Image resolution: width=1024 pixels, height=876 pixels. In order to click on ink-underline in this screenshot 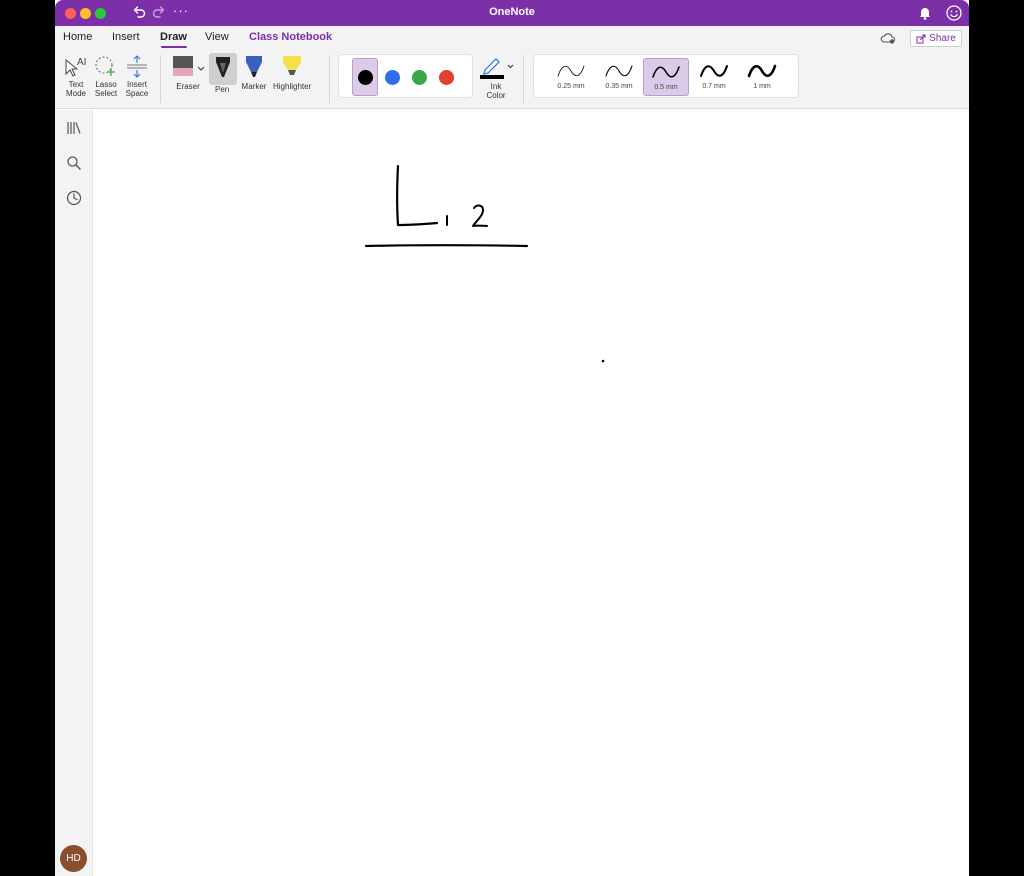, I will do `click(446, 246)`.